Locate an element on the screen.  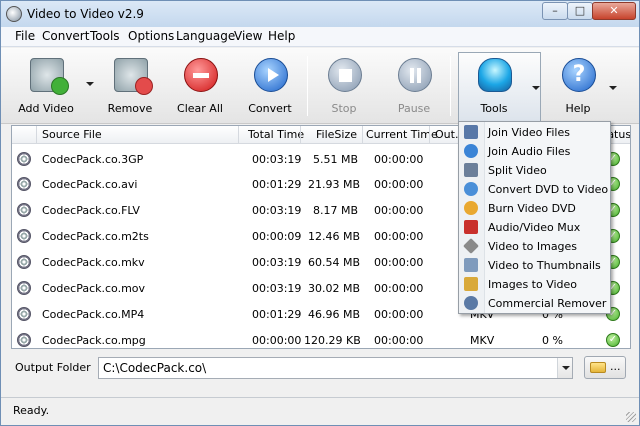
dvd-burn-icon is located at coordinates (471, 208).